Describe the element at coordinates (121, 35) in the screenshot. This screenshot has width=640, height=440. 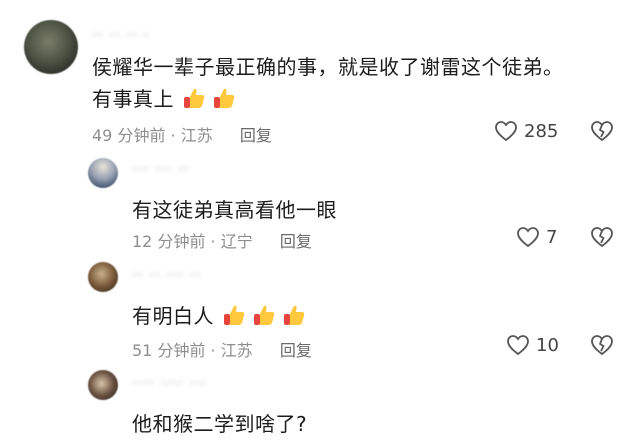
I see `username: ·· ·· ·· ·` at that location.